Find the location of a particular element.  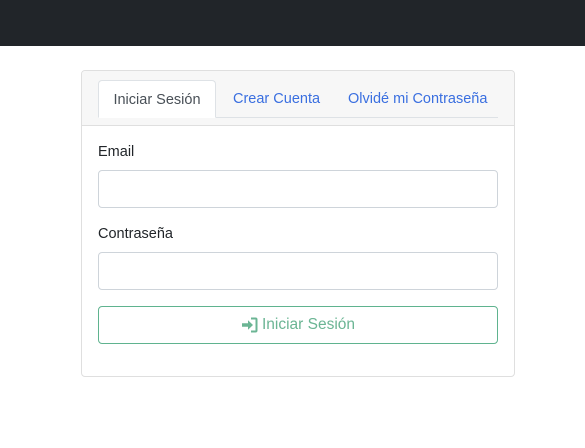

email-label: Email is located at coordinates (116, 152).